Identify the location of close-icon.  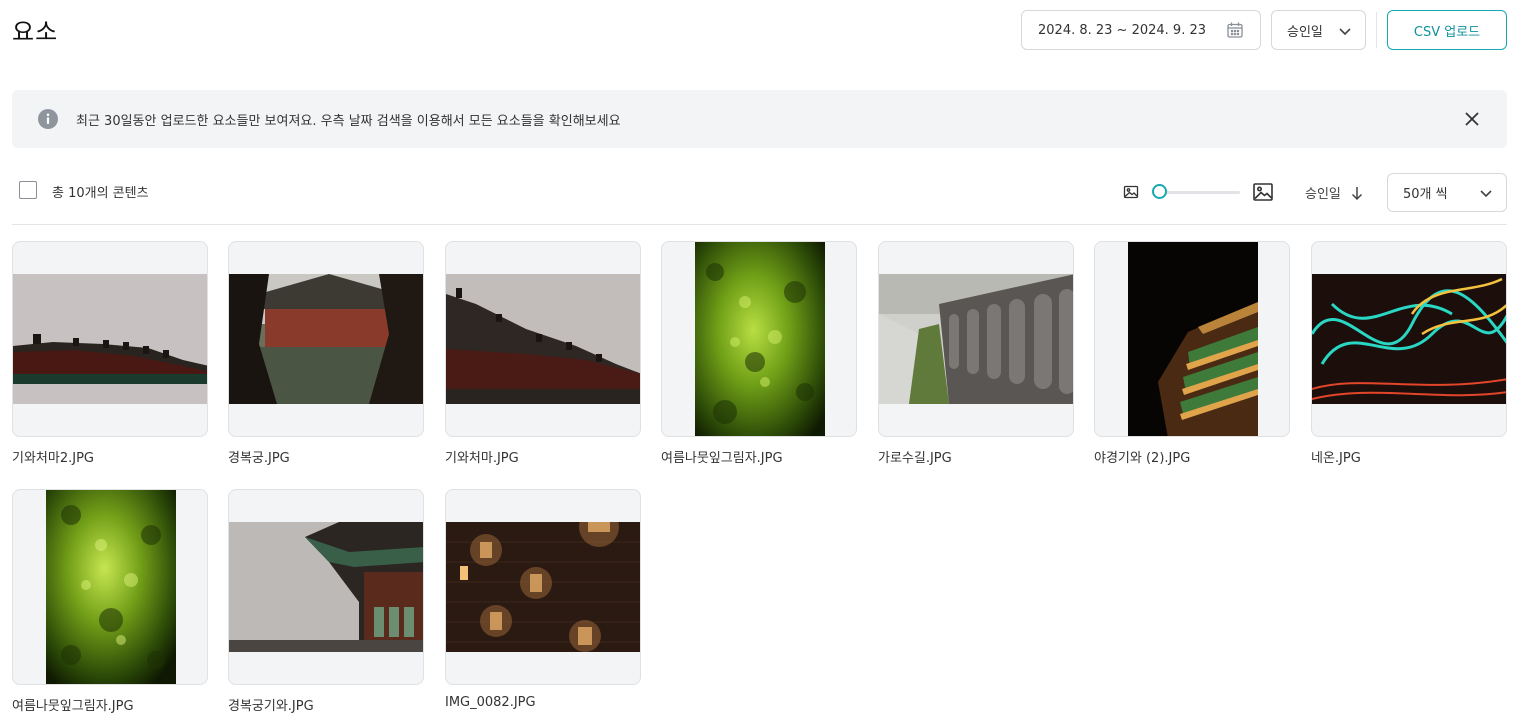
(1472, 119).